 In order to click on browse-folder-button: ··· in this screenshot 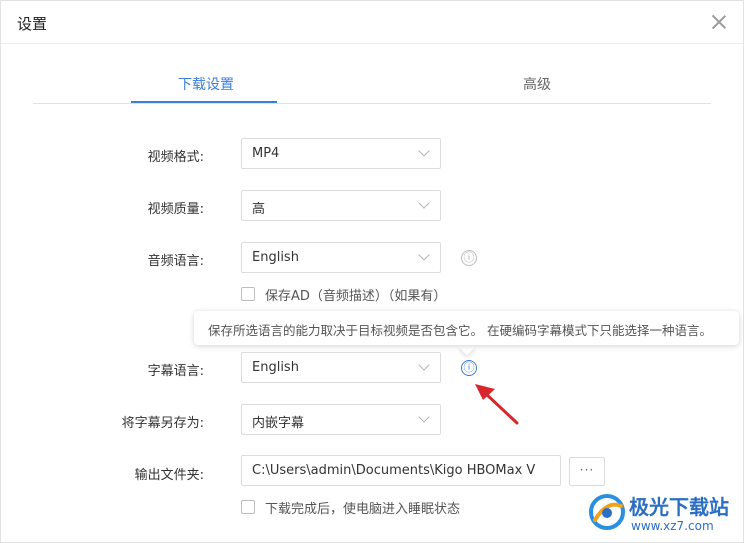, I will do `click(587, 471)`.